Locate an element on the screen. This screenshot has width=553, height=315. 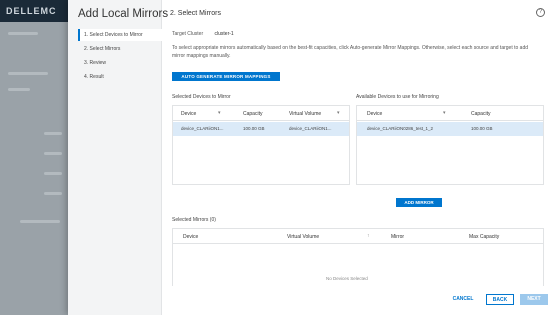
background-sidebar is located at coordinates (34, 168).